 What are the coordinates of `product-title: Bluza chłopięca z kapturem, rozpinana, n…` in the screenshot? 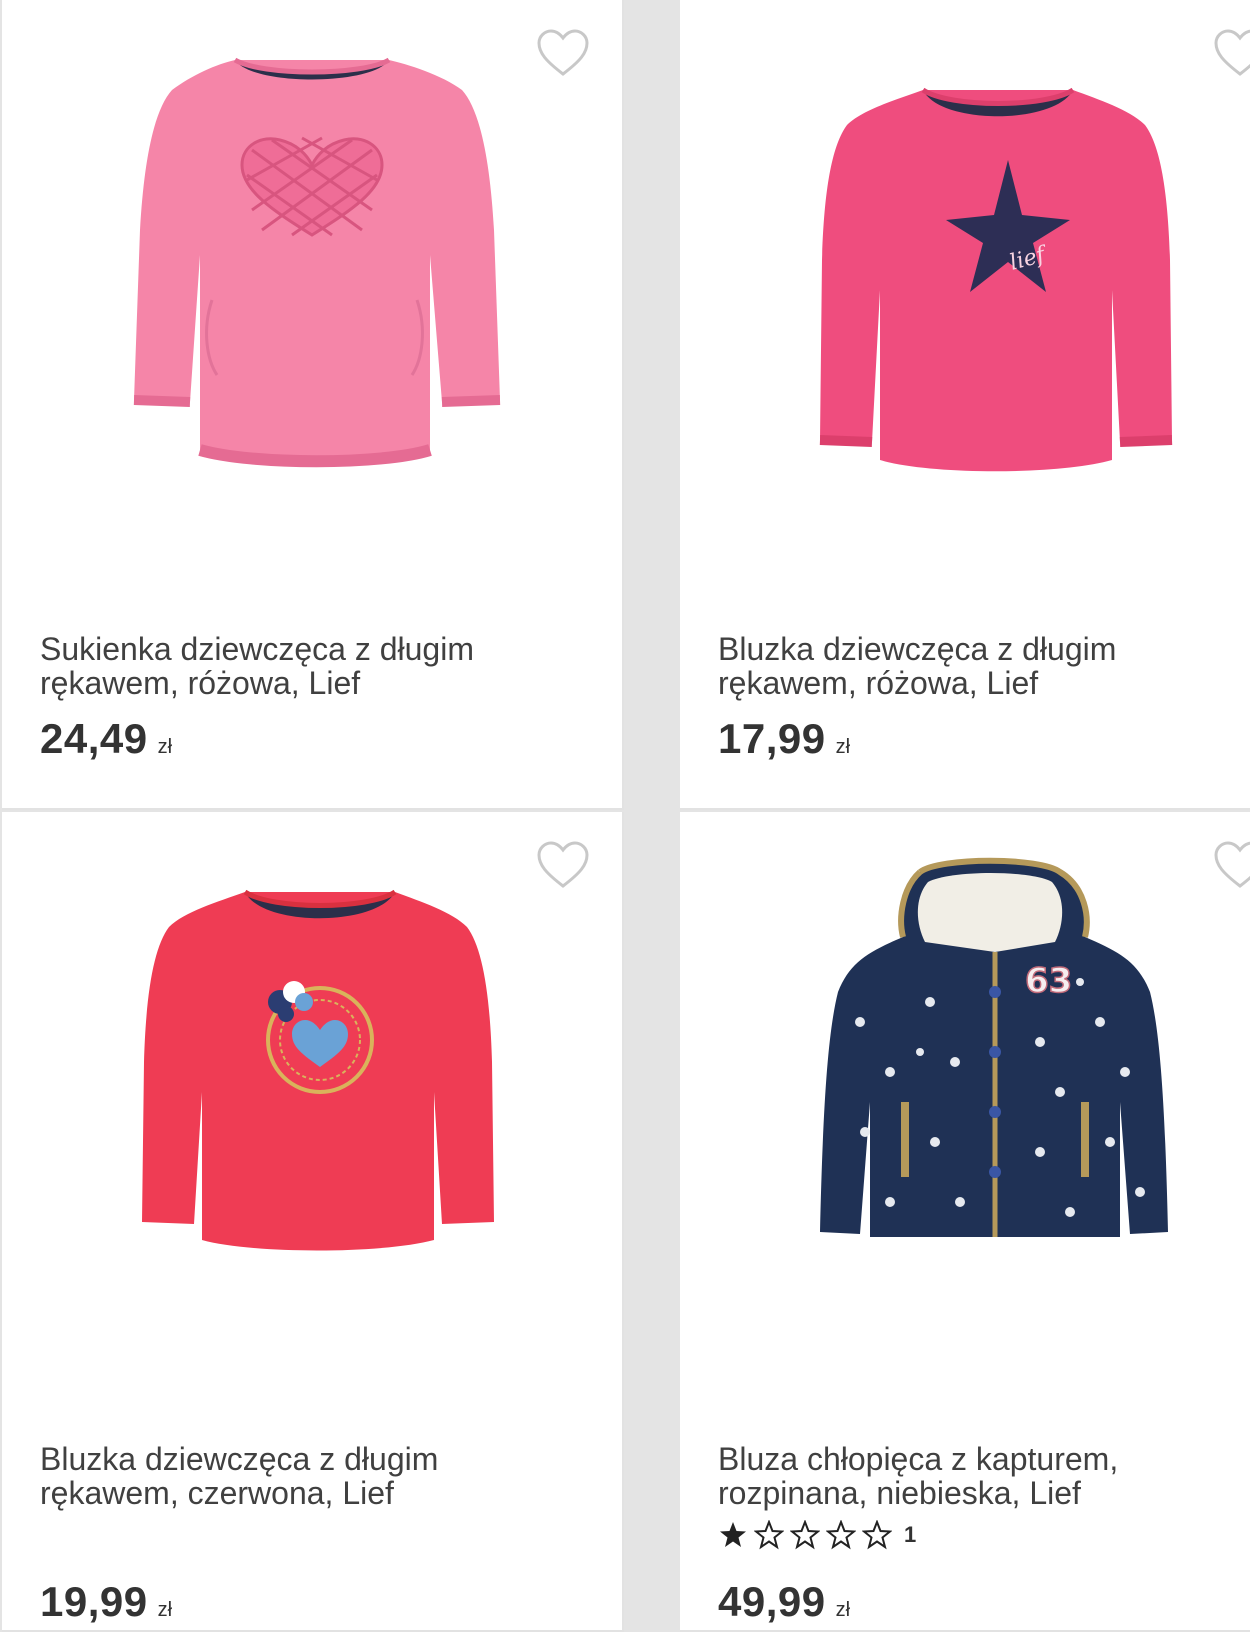 It's located at (978, 1476).